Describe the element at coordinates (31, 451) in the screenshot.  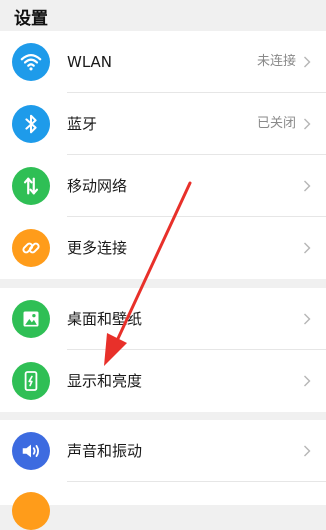
I see `speaker-icon` at that location.